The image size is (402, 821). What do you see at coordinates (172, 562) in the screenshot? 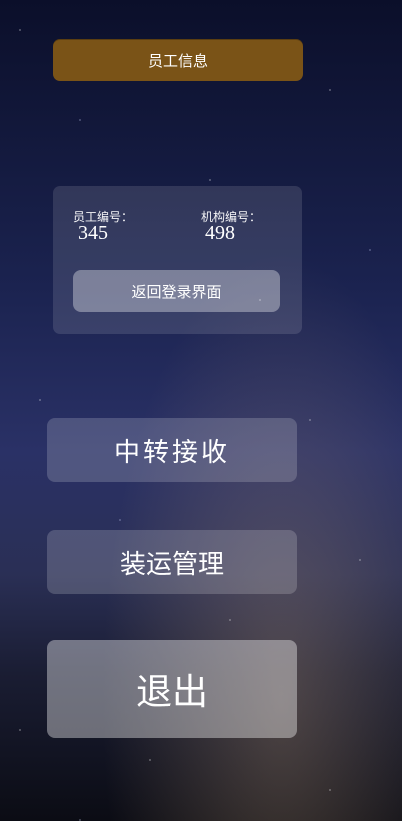
I see `shipping-manage-button: 装运管理` at bounding box center [172, 562].